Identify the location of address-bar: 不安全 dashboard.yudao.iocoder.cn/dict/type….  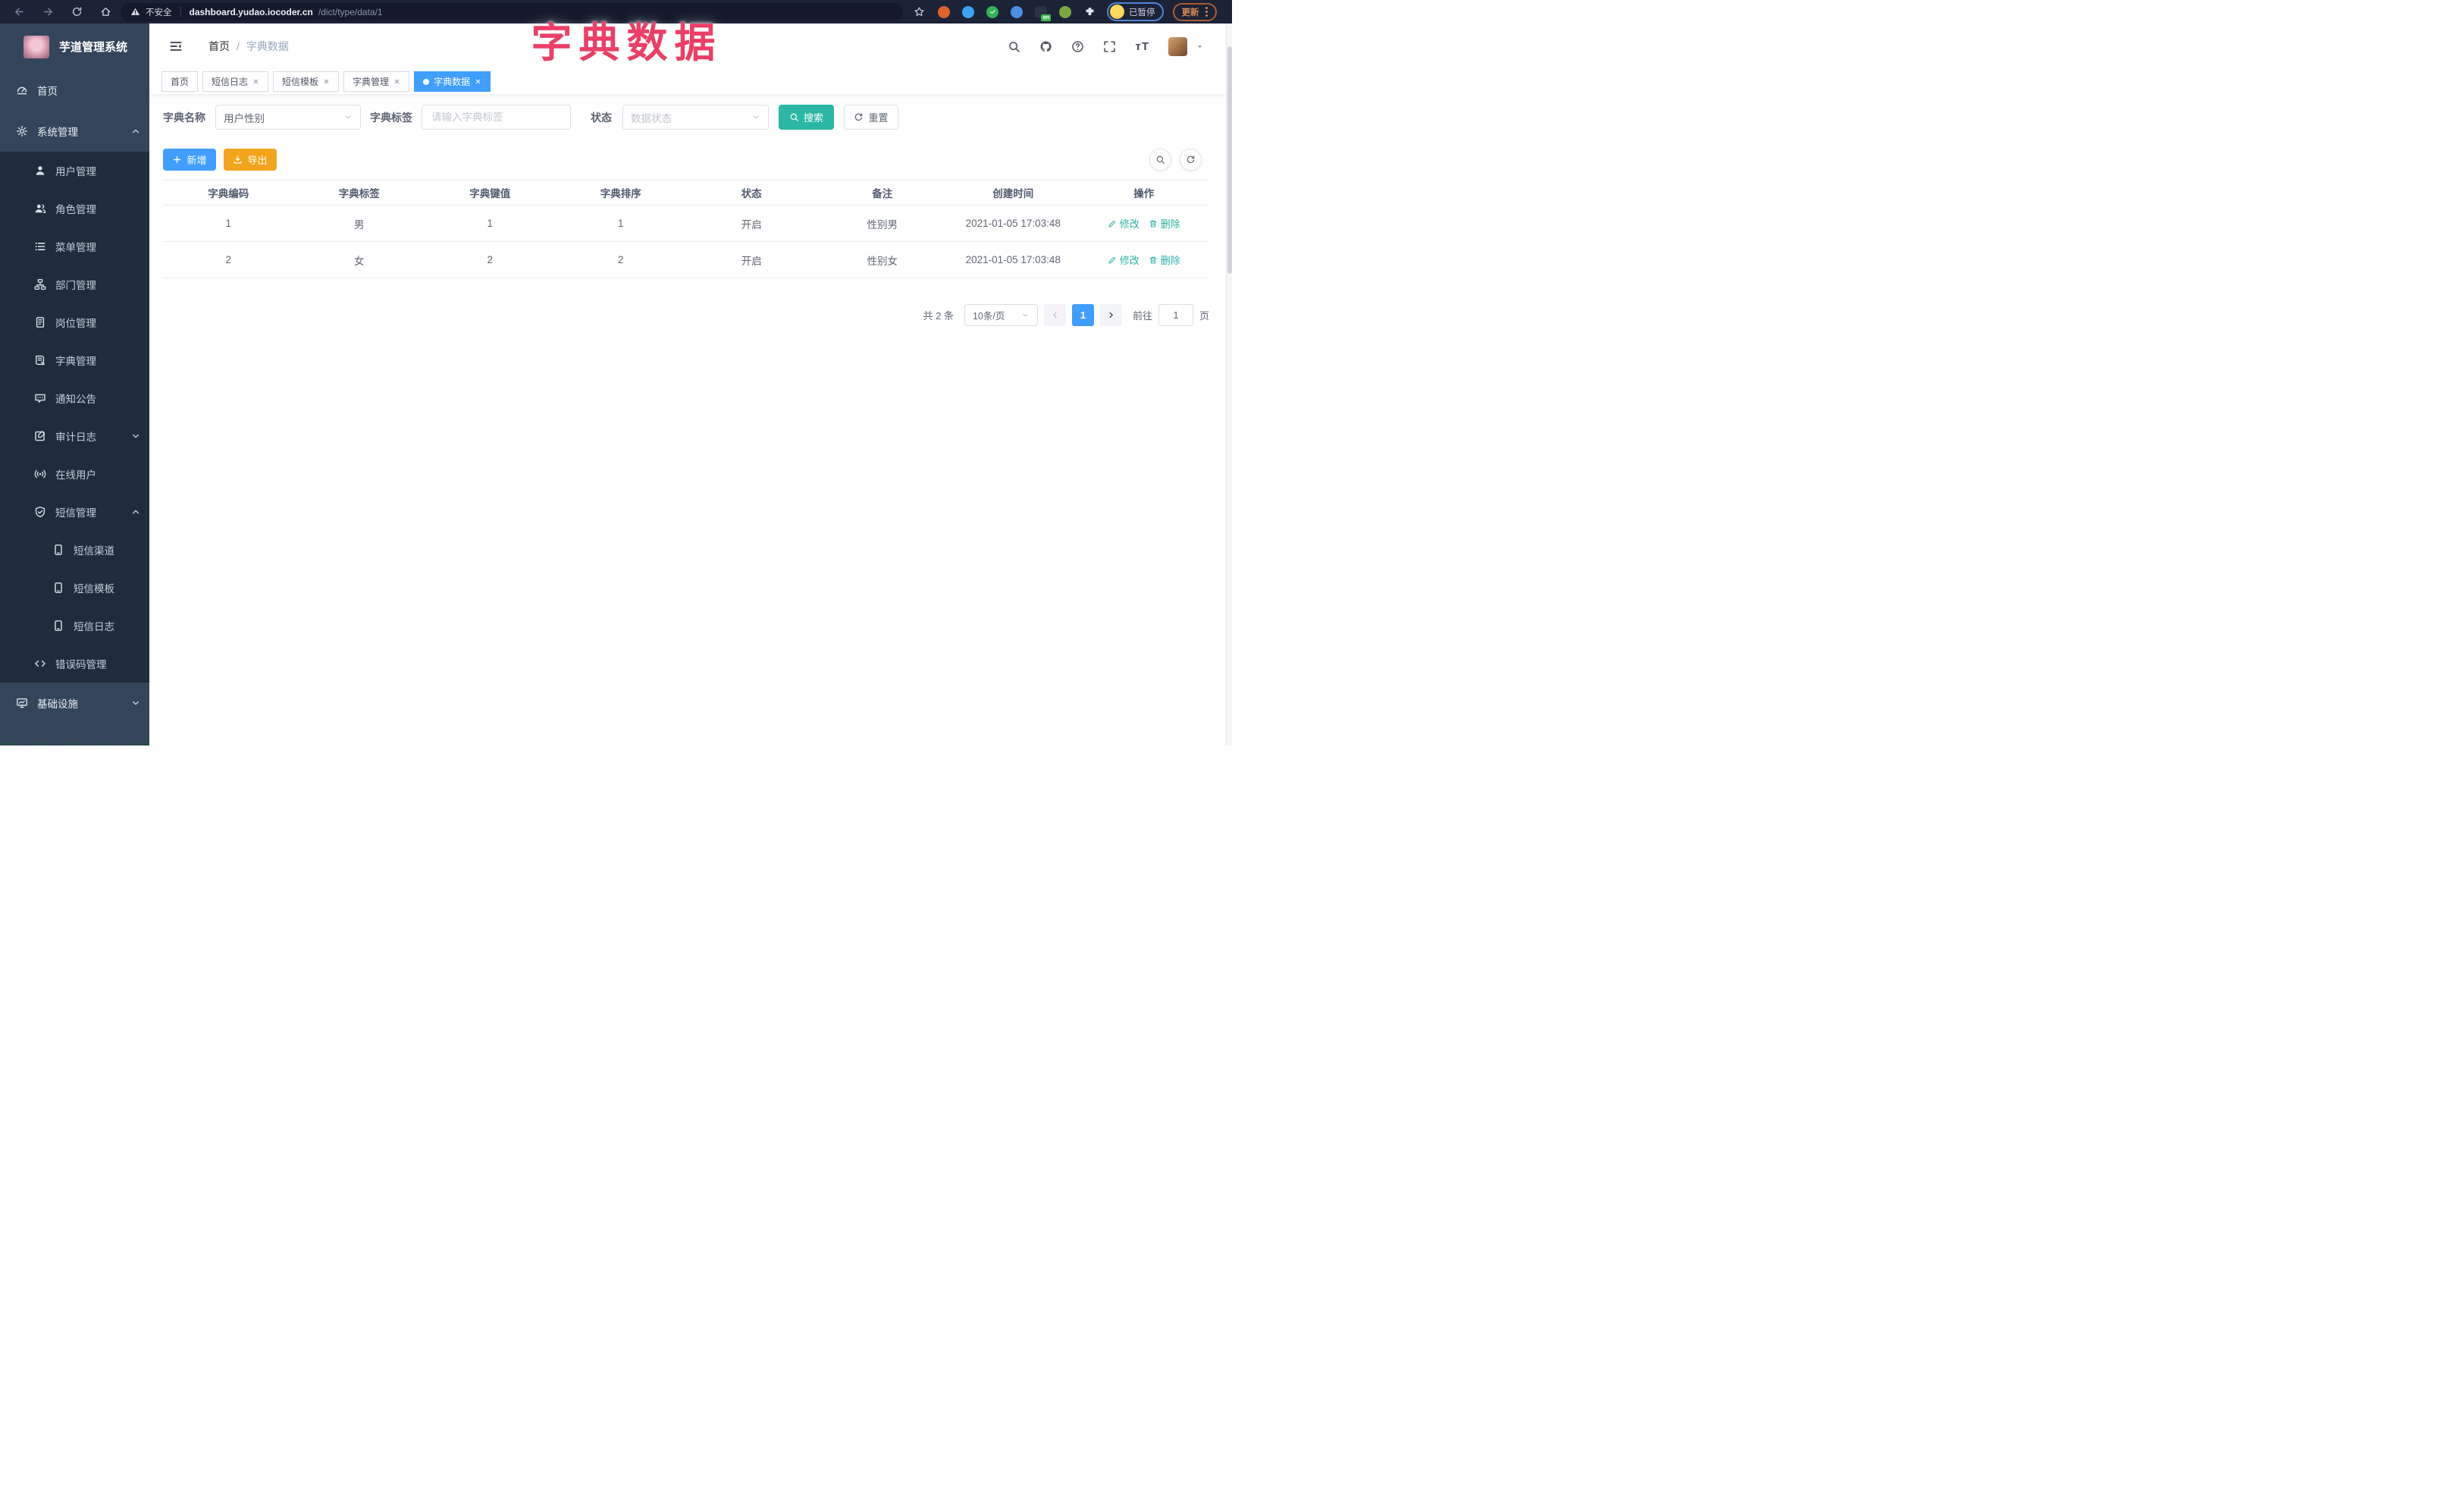
(512, 11).